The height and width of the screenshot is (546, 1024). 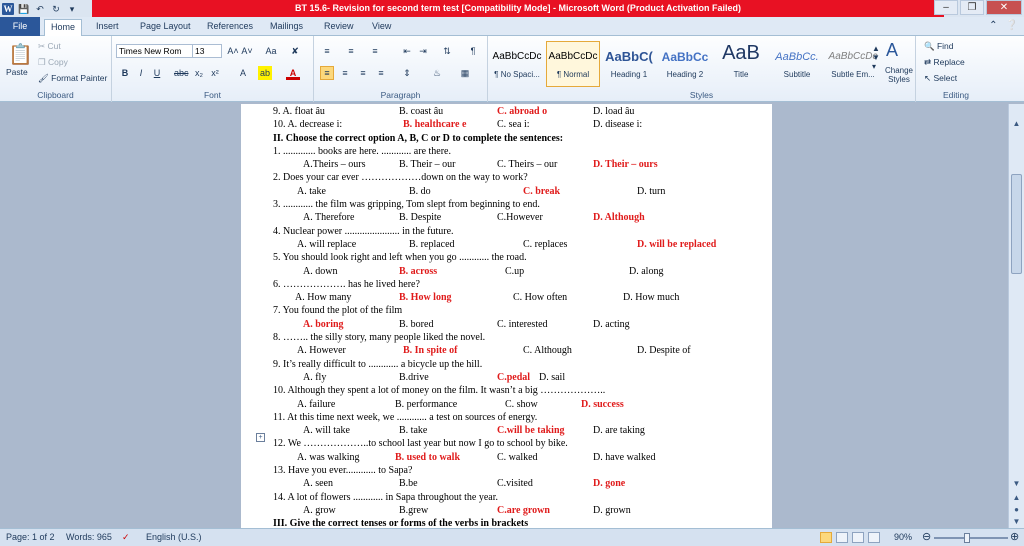 I want to click on scroll-up-icon: ▲, so click(x=1016, y=124).